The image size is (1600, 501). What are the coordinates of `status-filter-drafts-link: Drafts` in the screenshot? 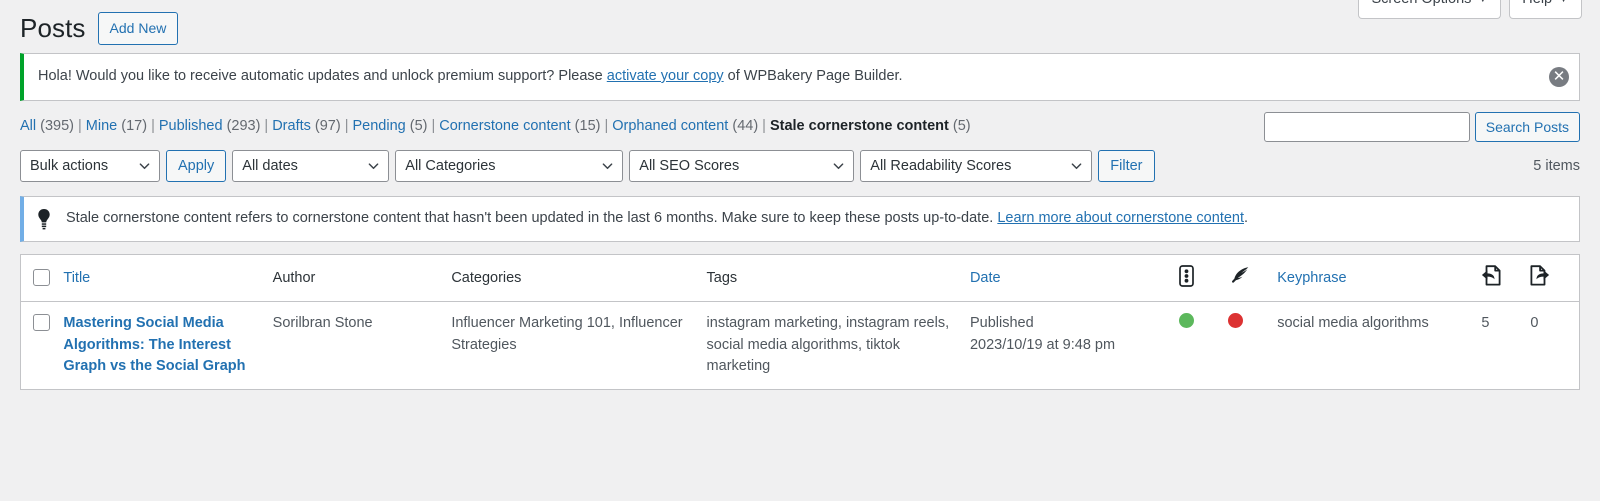 It's located at (291, 126).